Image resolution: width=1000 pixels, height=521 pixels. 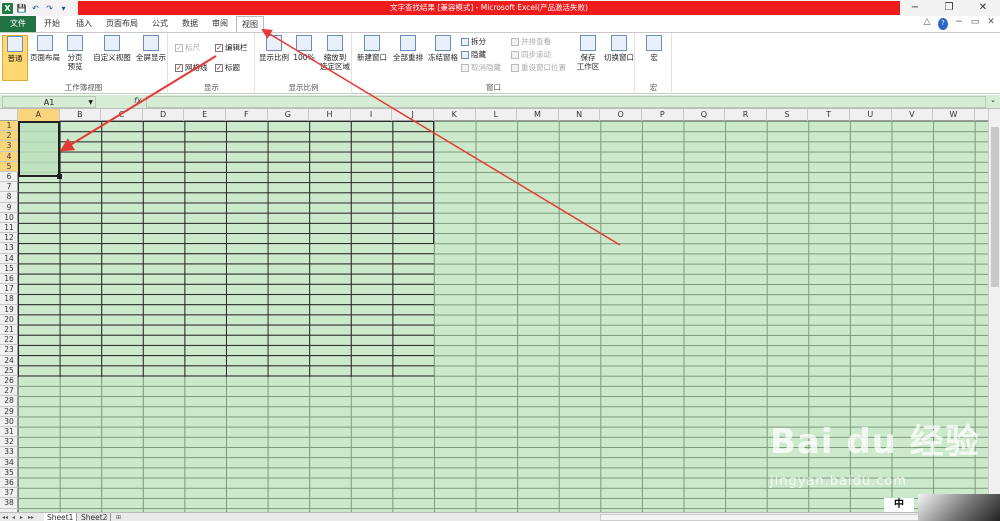 I want to click on row-header: 2, so click(x=9, y=136).